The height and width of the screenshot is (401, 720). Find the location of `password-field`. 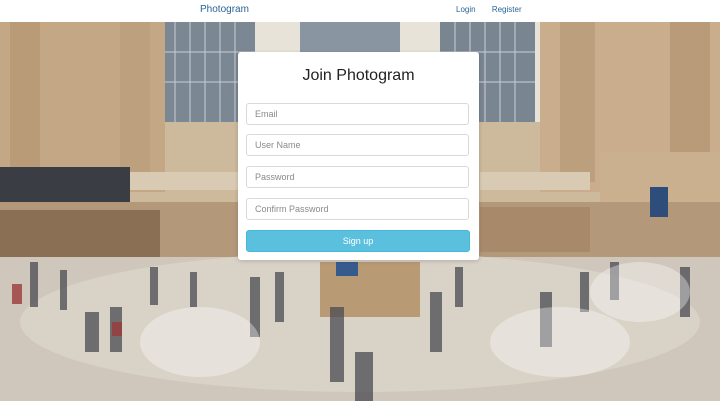

password-field is located at coordinates (357, 177).